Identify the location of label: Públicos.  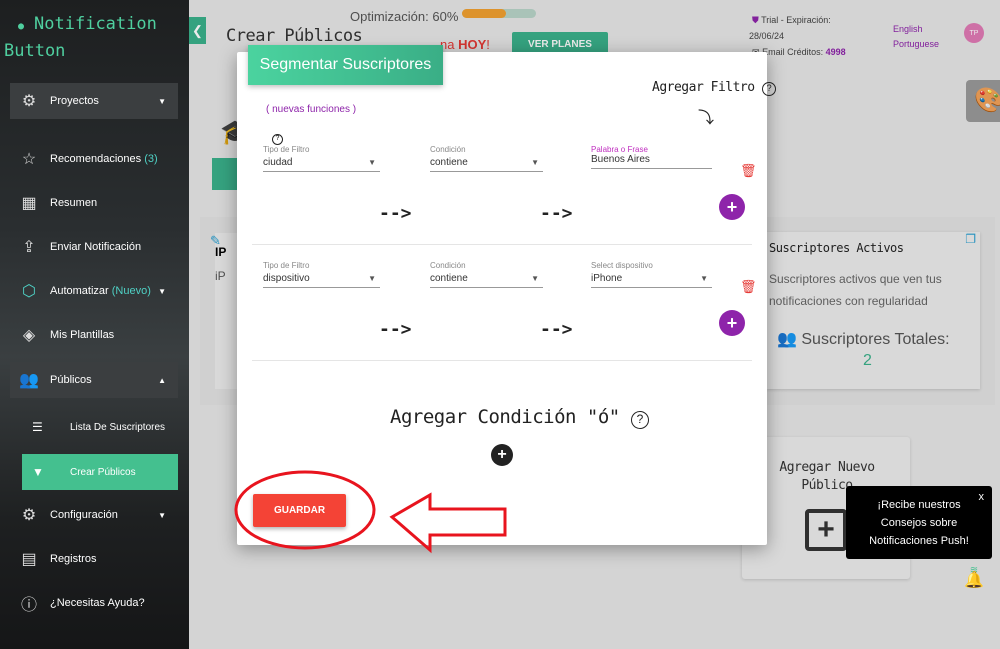
(71, 380).